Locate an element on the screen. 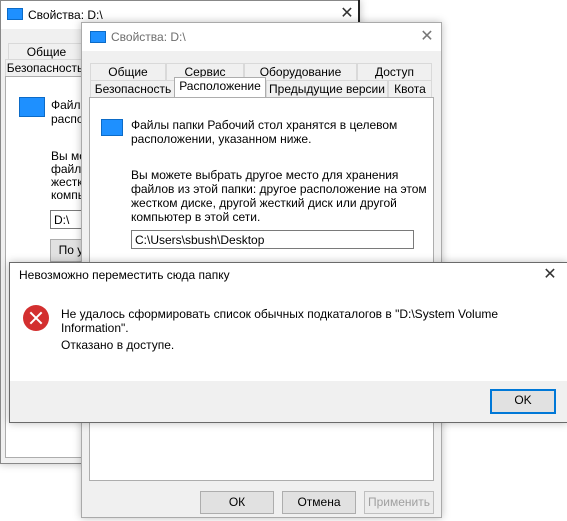  ok-button: ОК is located at coordinates (237, 502).